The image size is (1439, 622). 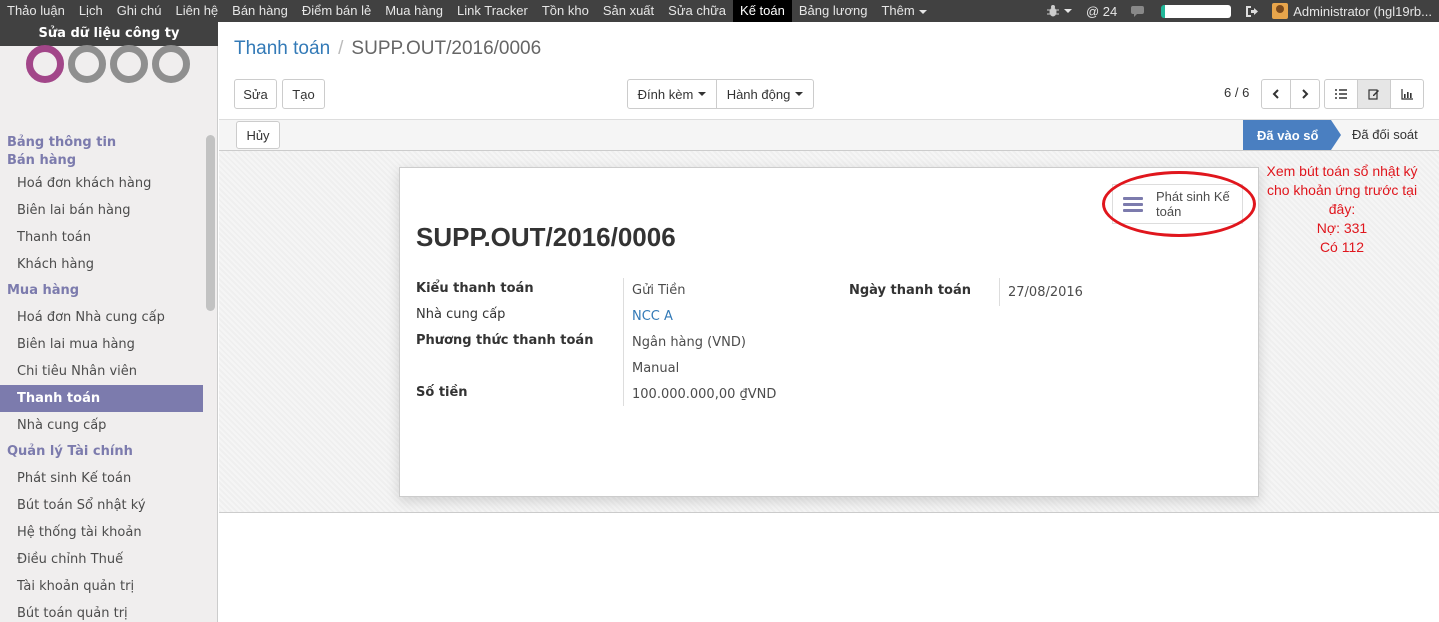 I want to click on sidebar-scrollbar, so click(x=210, y=223).